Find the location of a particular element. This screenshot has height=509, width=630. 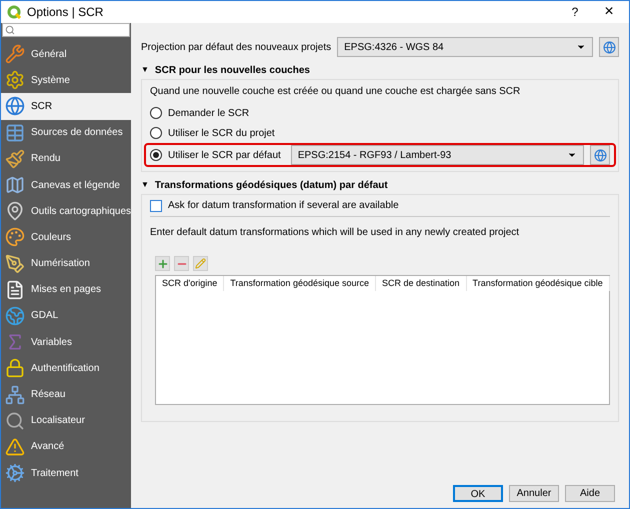

sidebar-item: Numérisation is located at coordinates (66, 263).